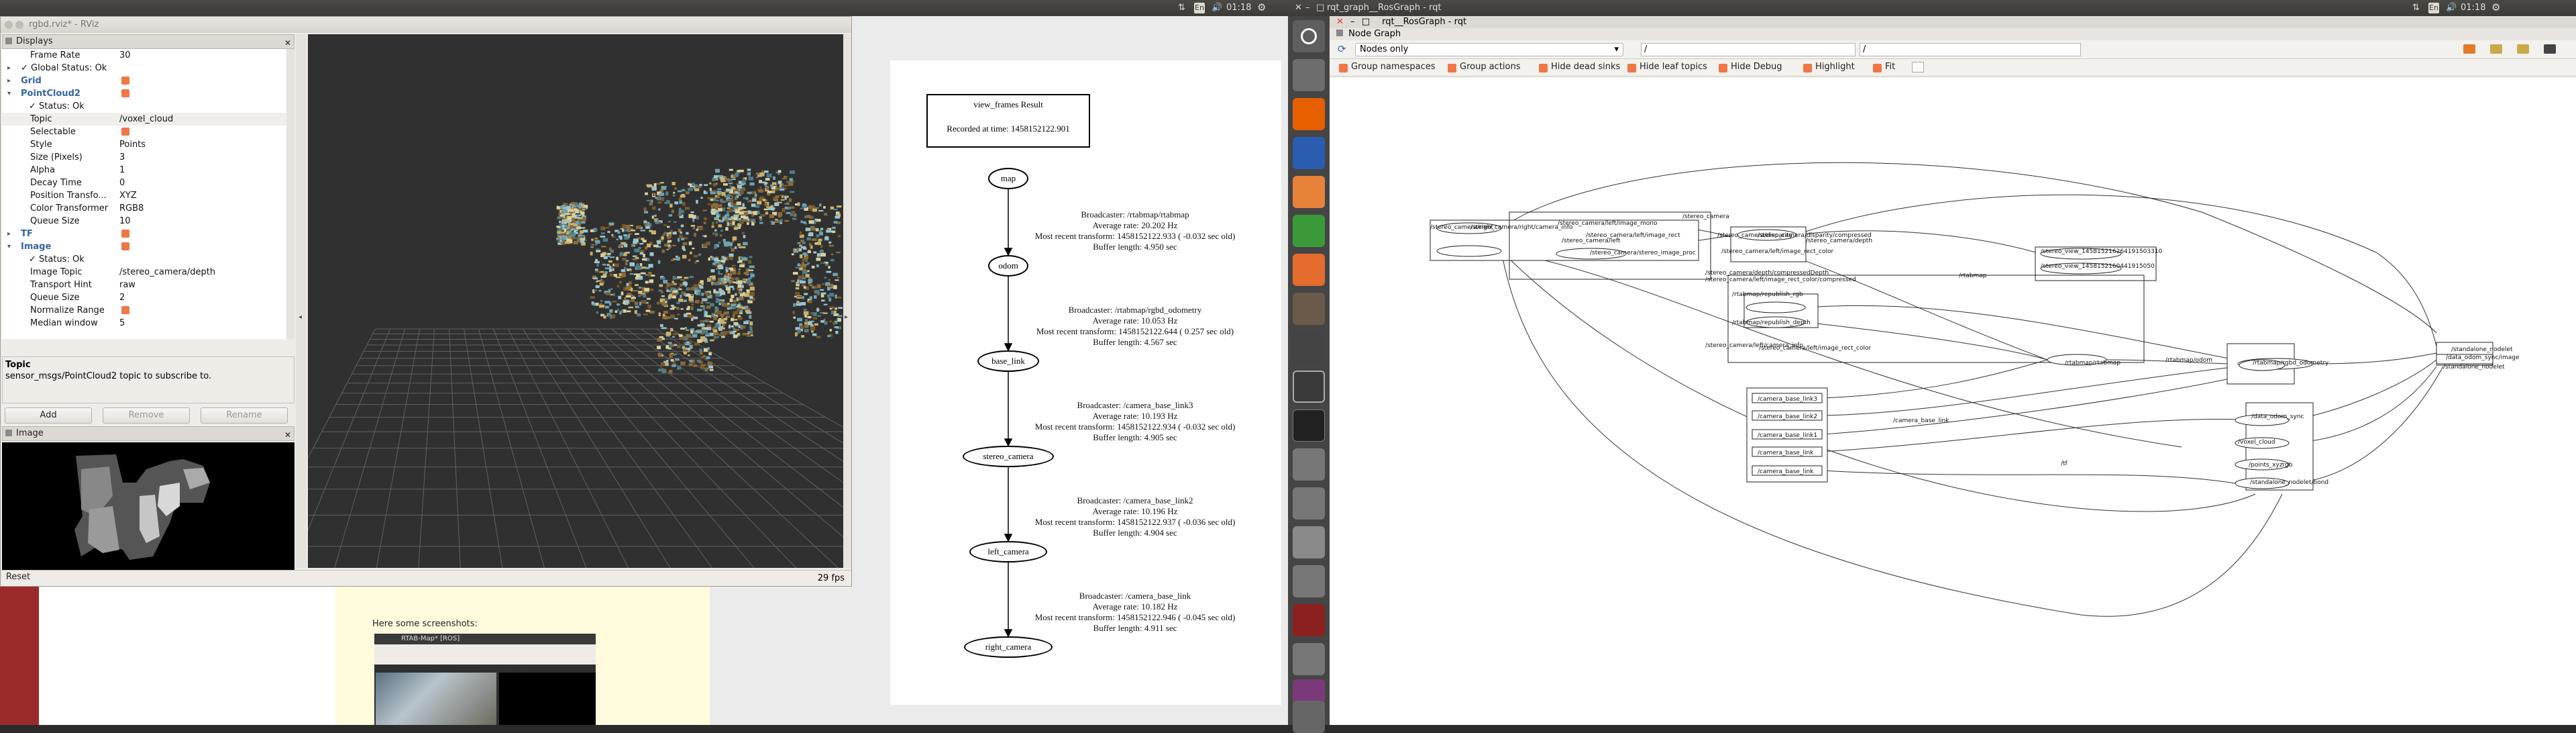 The image size is (2576, 733). What do you see at coordinates (1309, 75) in the screenshot?
I see `files-icon` at bounding box center [1309, 75].